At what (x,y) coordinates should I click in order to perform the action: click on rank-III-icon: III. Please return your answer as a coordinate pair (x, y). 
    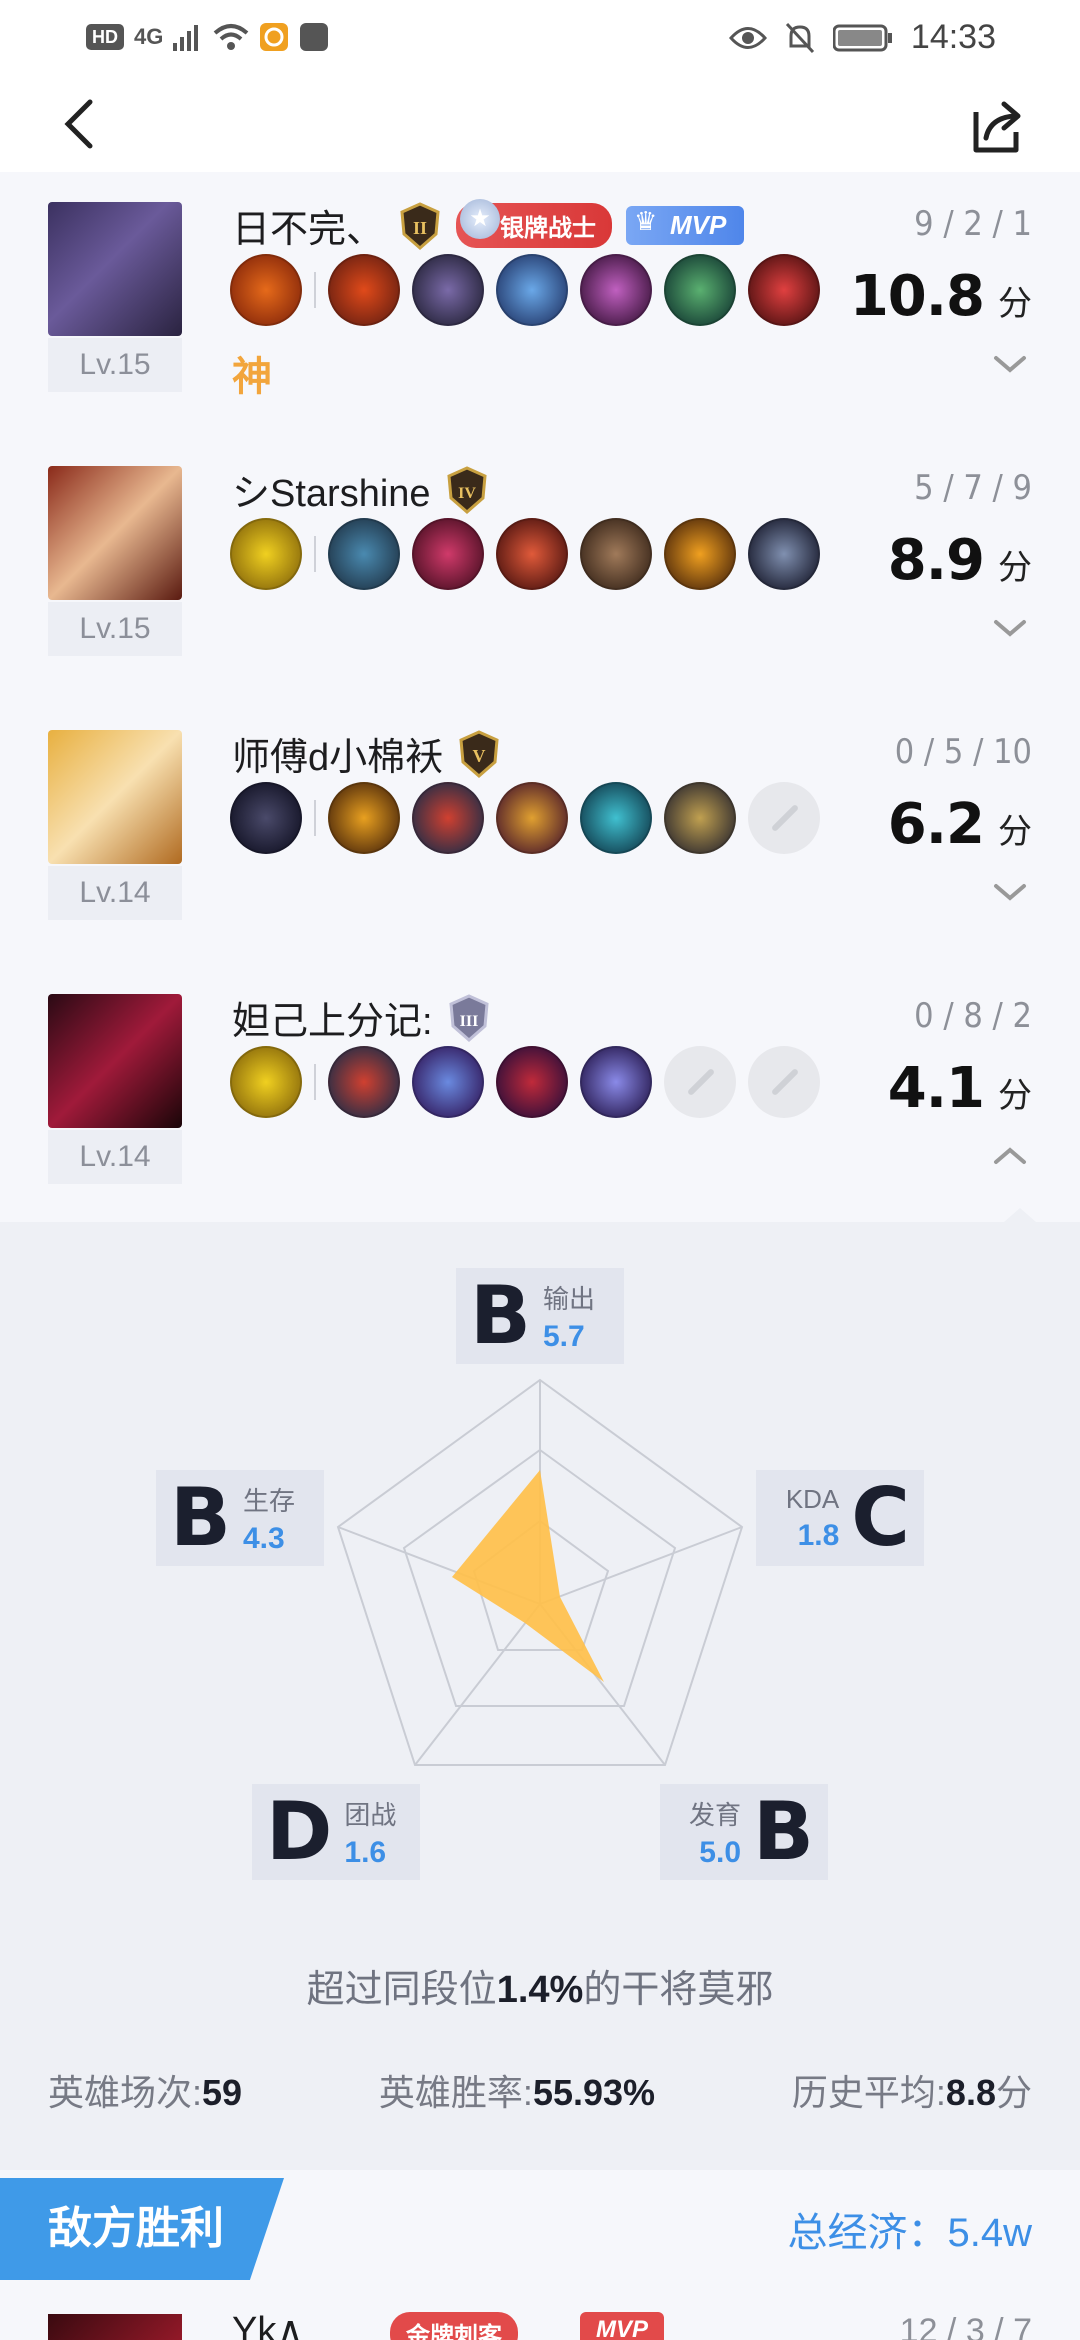
    Looking at the image, I should click on (468, 1017).